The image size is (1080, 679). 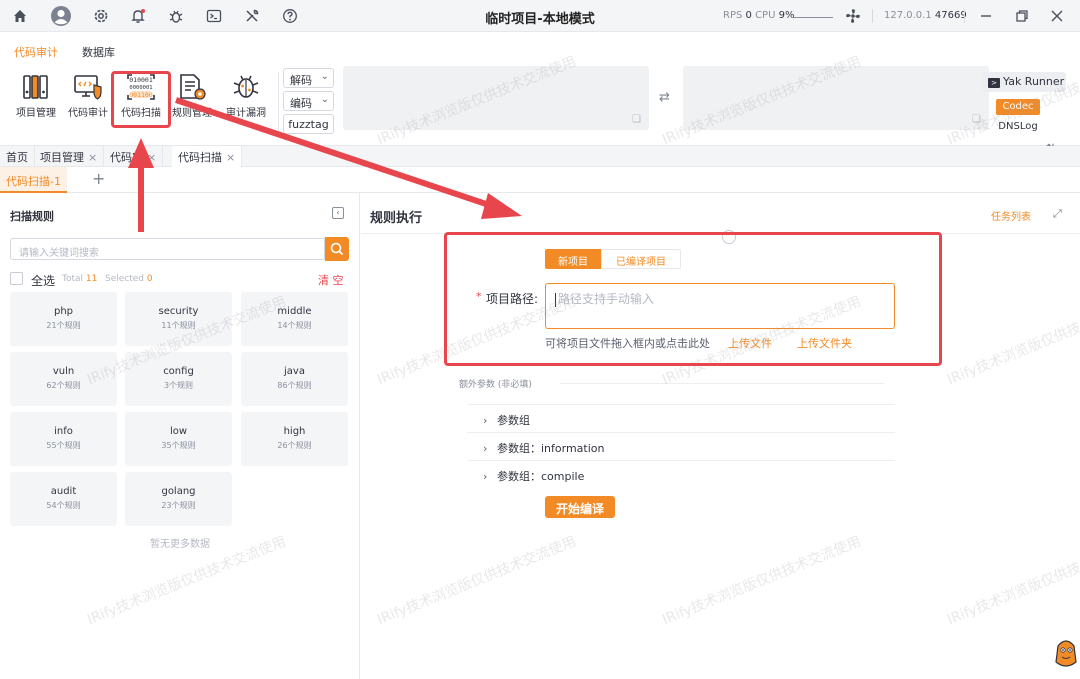 What do you see at coordinates (325, 164) in the screenshot?
I see `annotation-arrows` at bounding box center [325, 164].